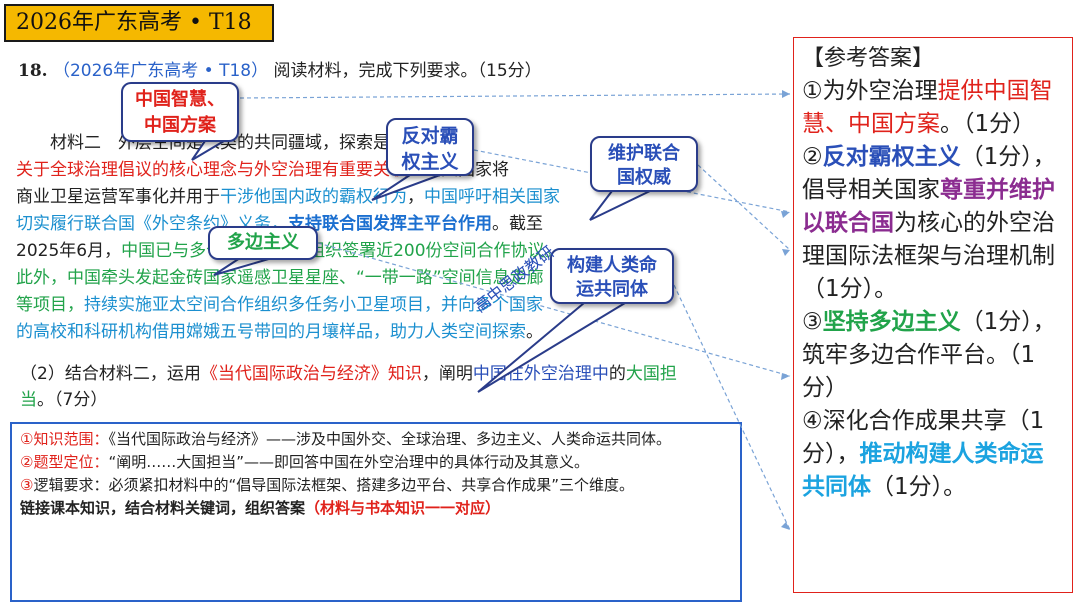  Describe the element at coordinates (180, 112) in the screenshot. I see `callout-china-wisdom: 中国智慧、 中国方案` at that location.